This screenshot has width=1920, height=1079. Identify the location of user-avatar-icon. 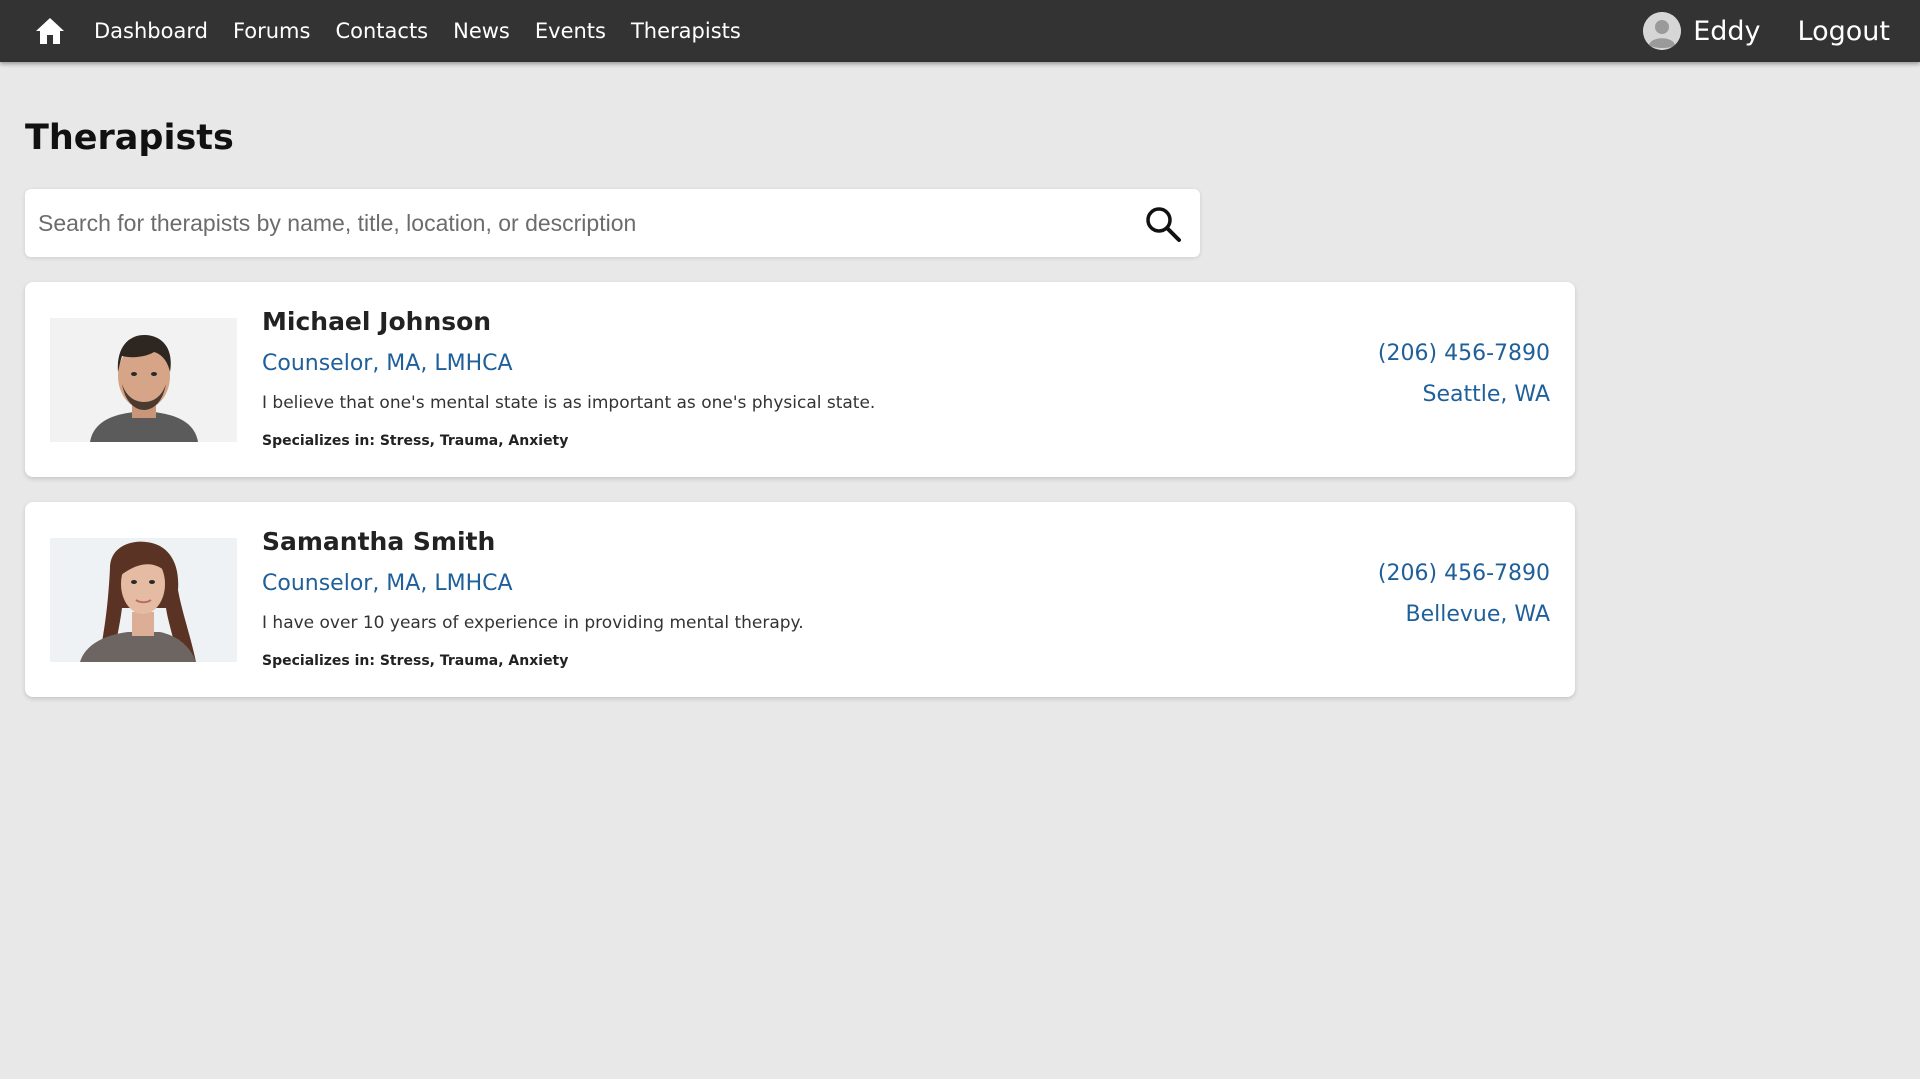
(1662, 31).